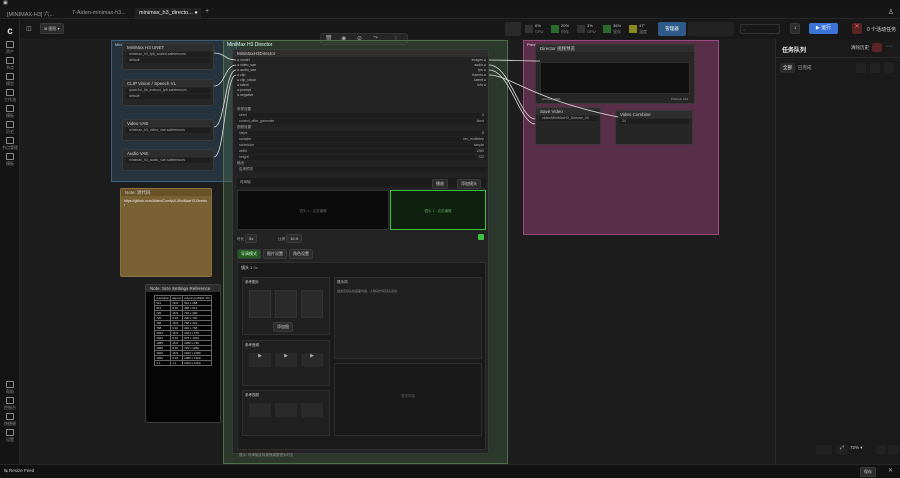 The image size is (900, 478). What do you see at coordinates (861, 450) in the screenshot?
I see `zoom-level: 72% ▾` at bounding box center [861, 450].